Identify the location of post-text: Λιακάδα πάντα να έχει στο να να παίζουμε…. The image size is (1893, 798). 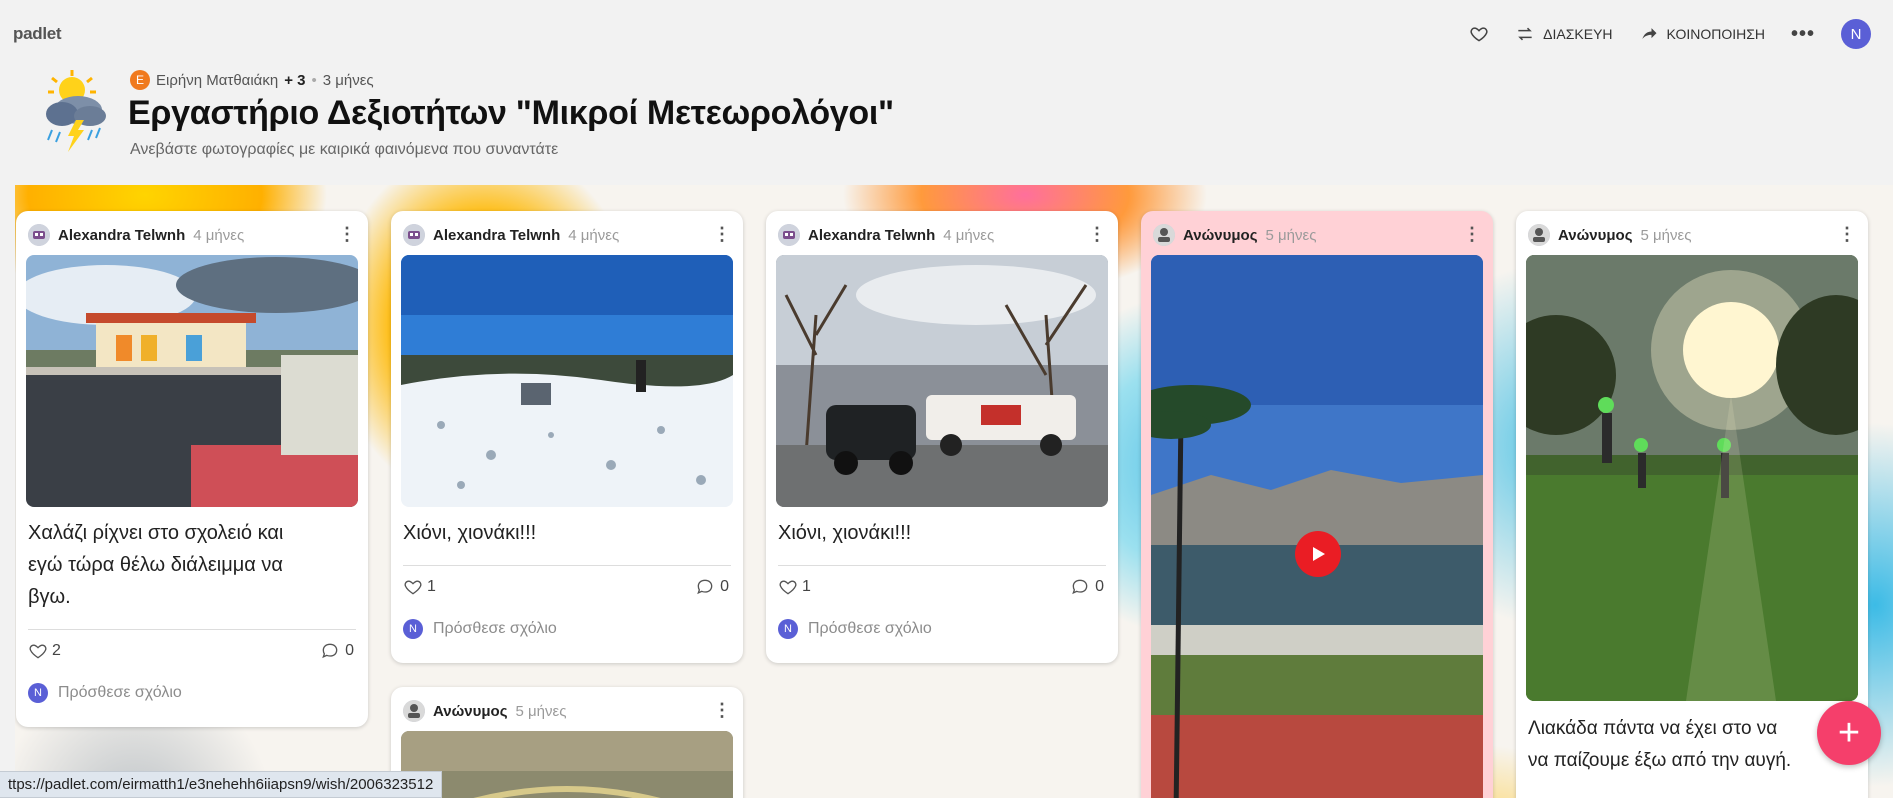
(1698, 745).